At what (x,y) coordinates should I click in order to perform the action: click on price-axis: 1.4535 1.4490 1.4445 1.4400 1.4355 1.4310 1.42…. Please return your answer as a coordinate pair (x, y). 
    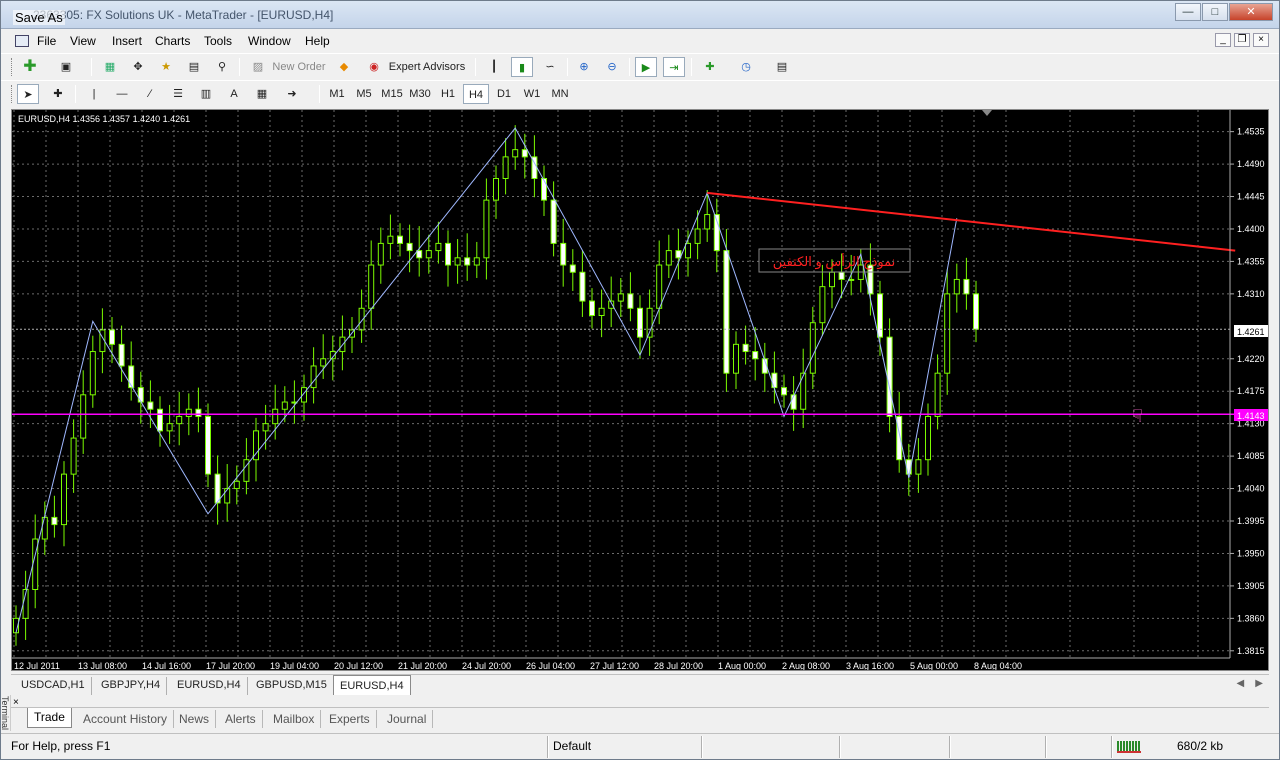
    Looking at the image, I should click on (1247, 384).